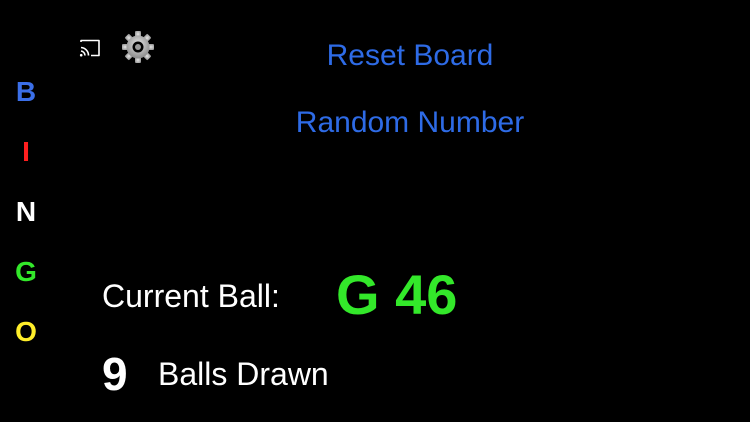 The image size is (750, 422). Describe the element at coordinates (26, 271) in the screenshot. I see `bingo-letter-g: G` at that location.